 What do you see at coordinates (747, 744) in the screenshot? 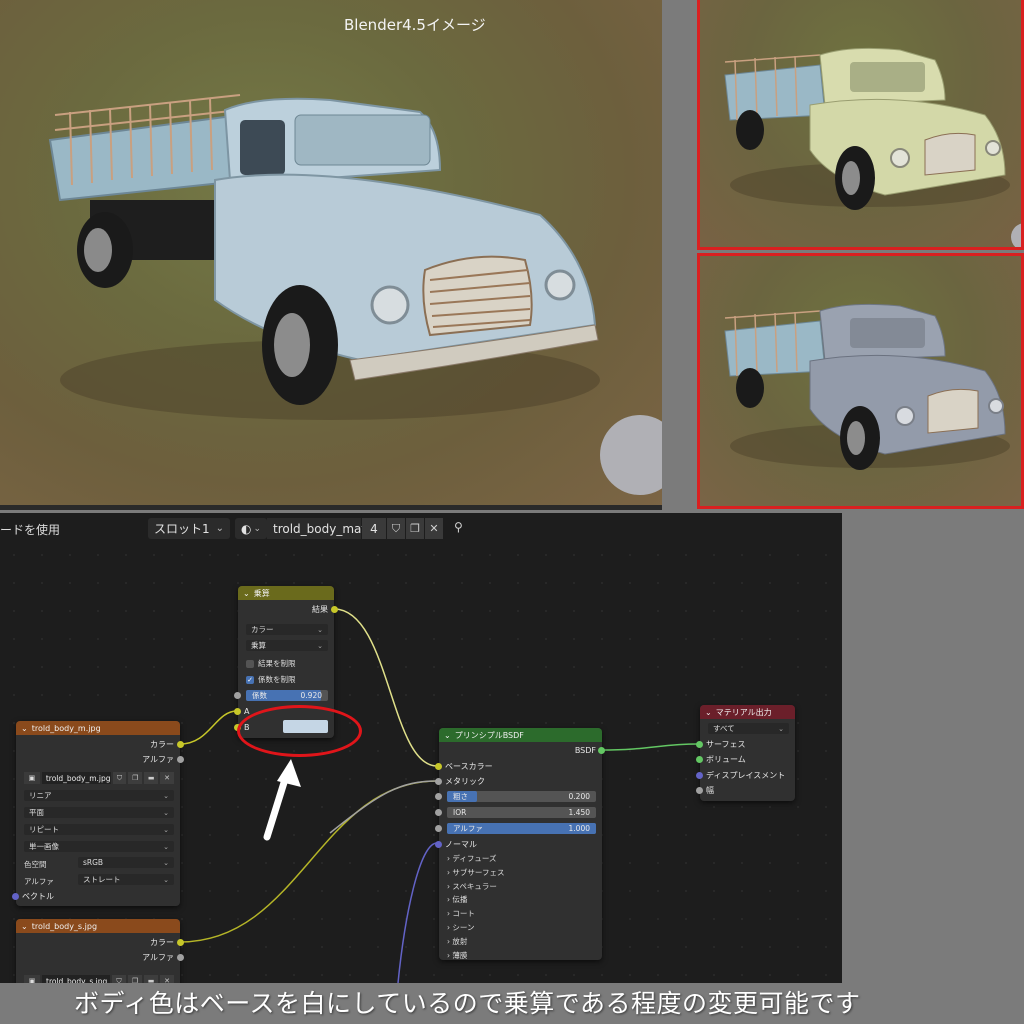
I see `surface-row: サーフェス` at bounding box center [747, 744].